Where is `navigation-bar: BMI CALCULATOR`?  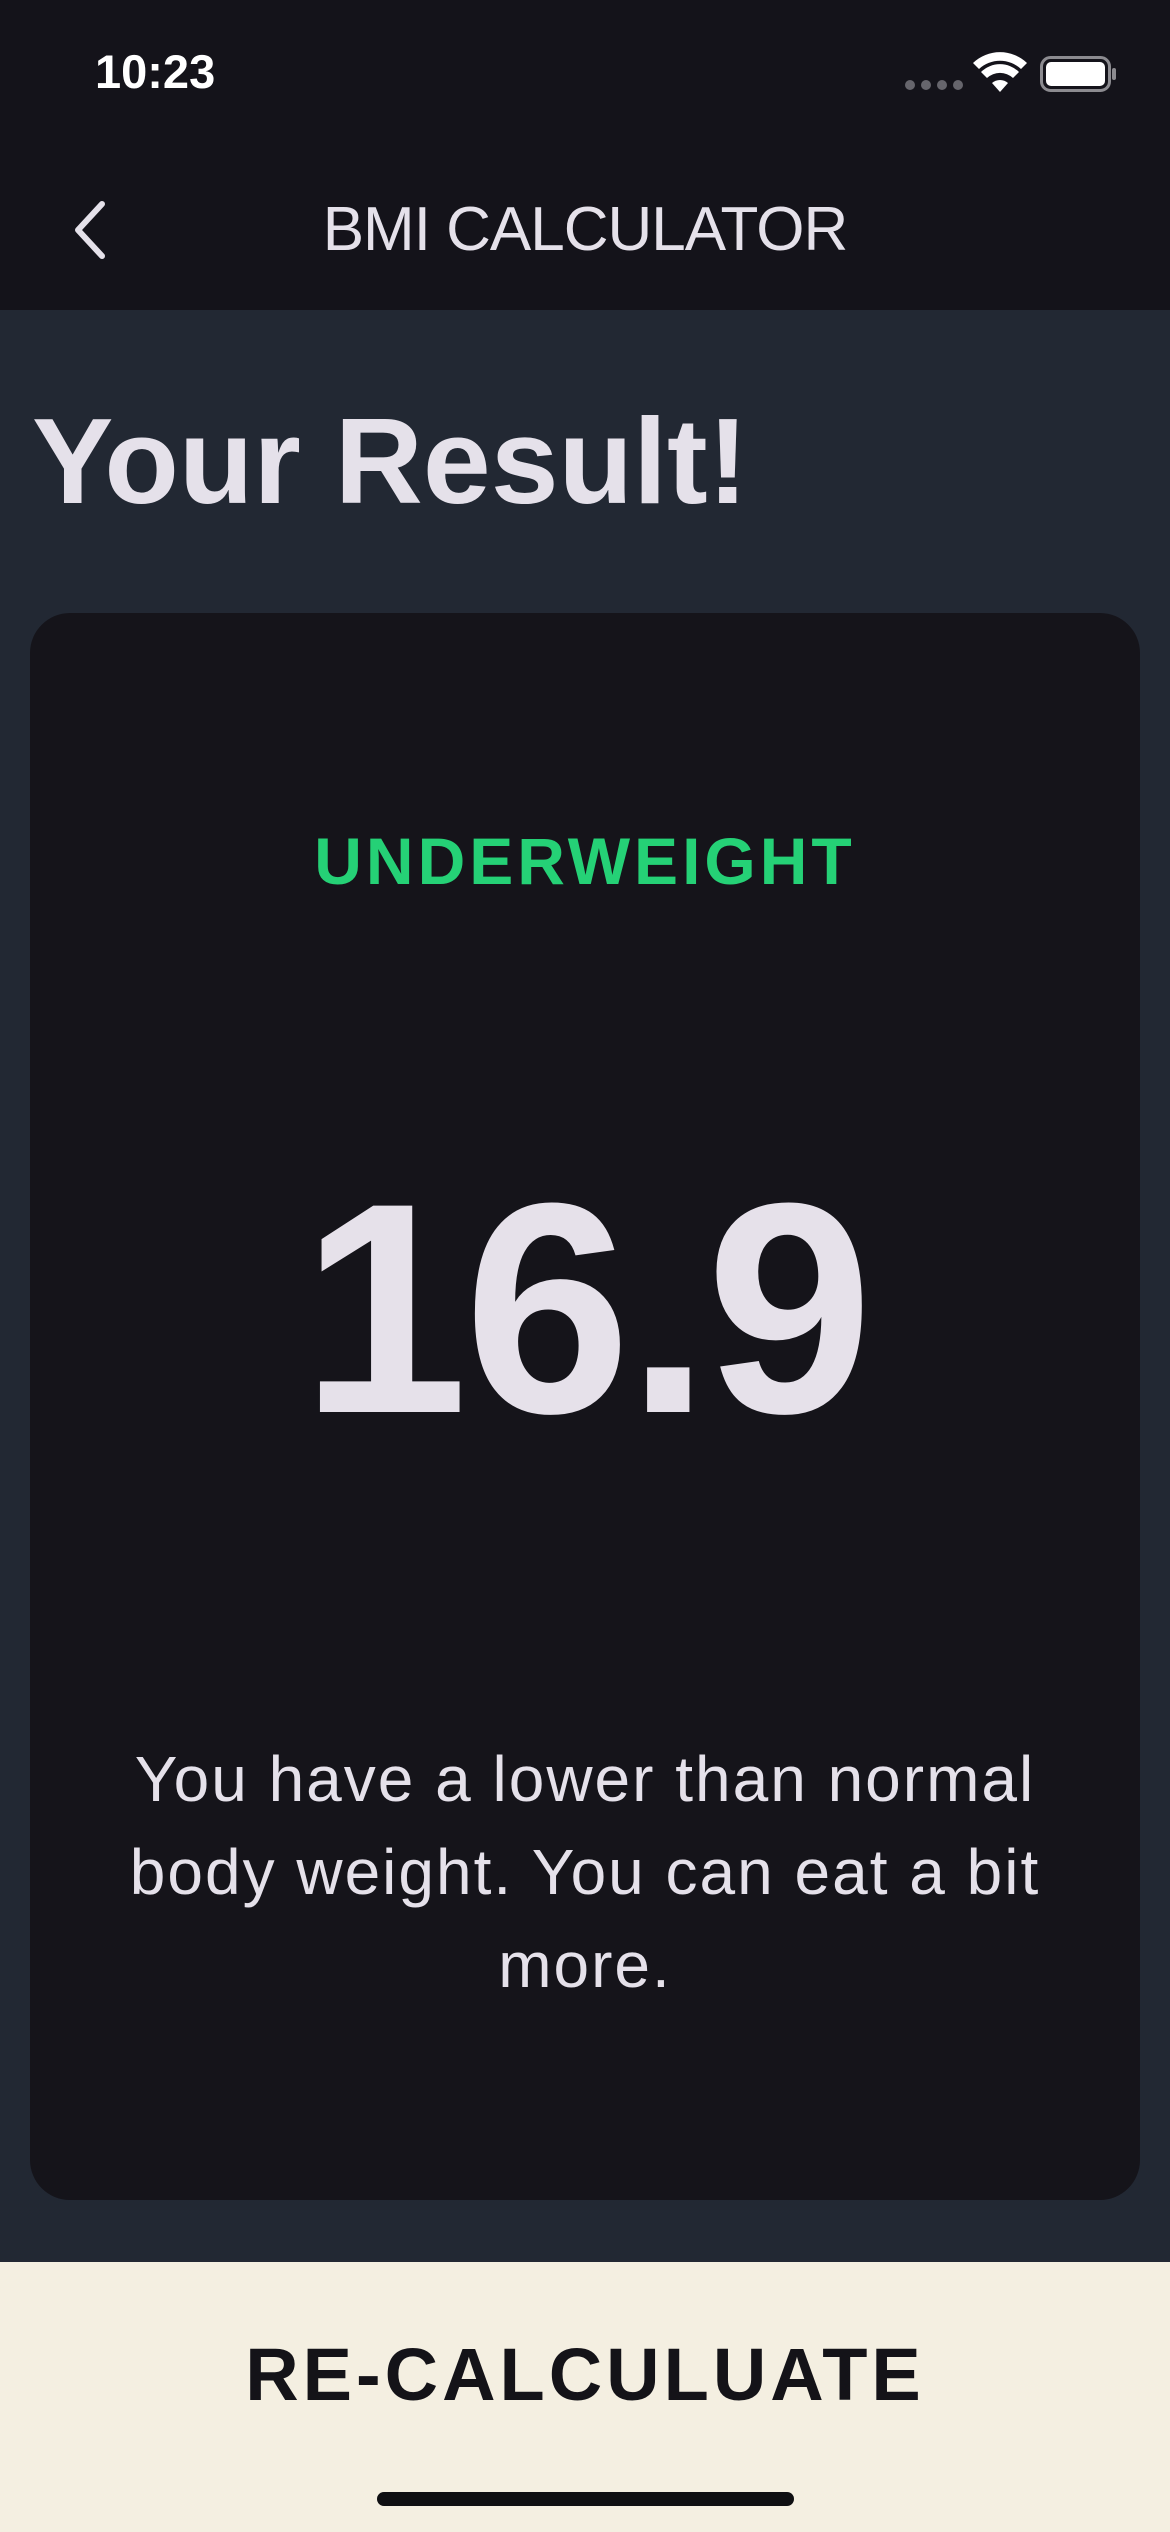 navigation-bar: BMI CALCULATOR is located at coordinates (585, 230).